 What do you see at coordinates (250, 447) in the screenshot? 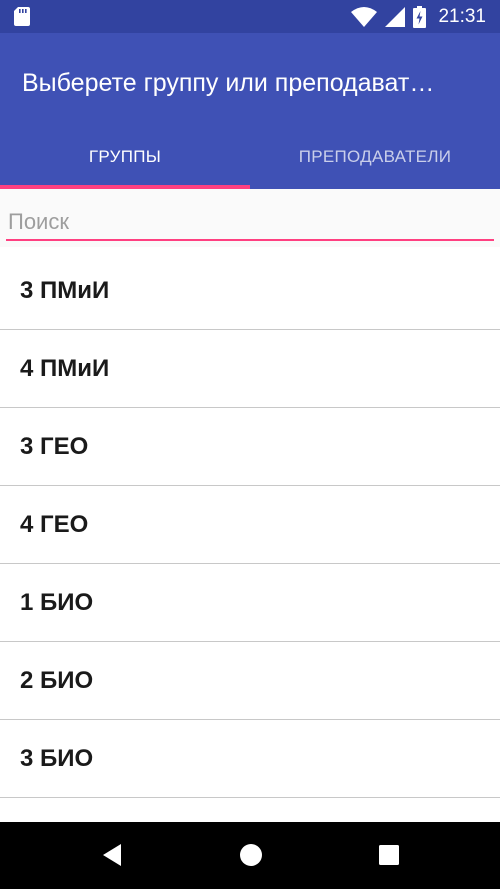
I see `list-item: 3 ГЕО` at bounding box center [250, 447].